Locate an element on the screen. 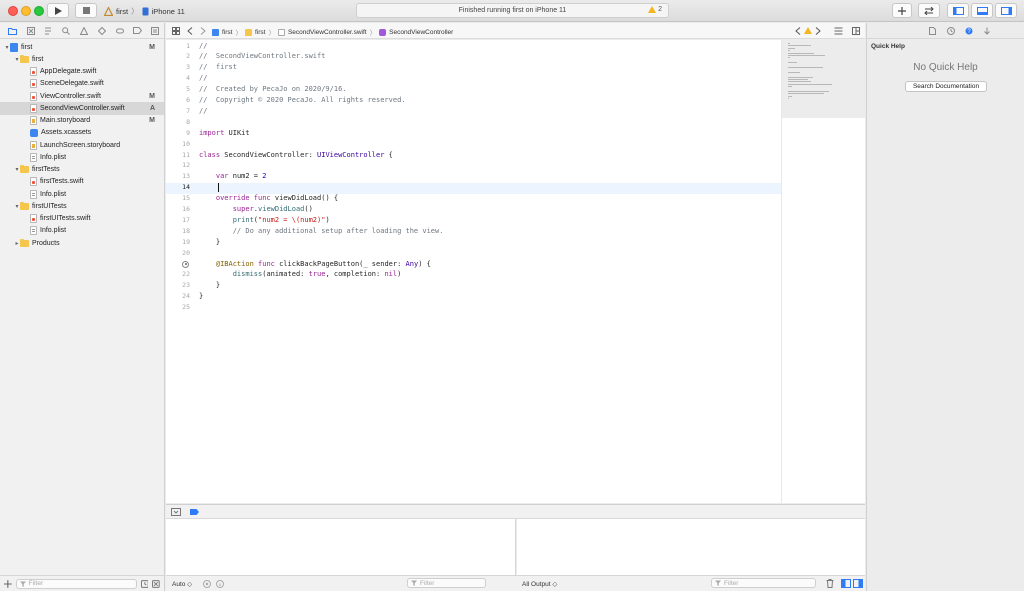 The image size is (1024, 591). code-line: override func viewDidLoad() { is located at coordinates (268, 198).